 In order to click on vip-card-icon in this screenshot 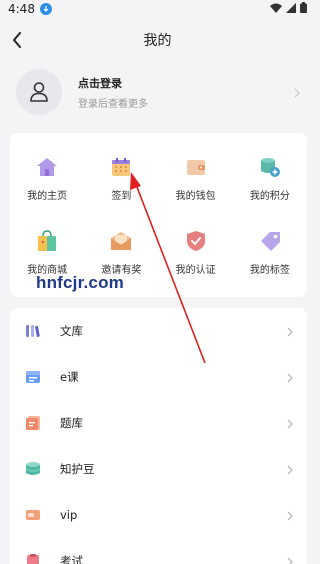, I will do `click(33, 515)`.